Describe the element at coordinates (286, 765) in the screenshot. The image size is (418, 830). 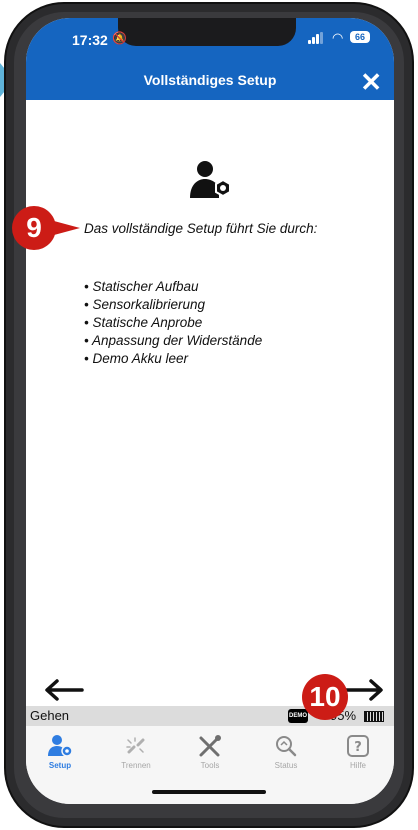
I see `tab-label: Status` at that location.